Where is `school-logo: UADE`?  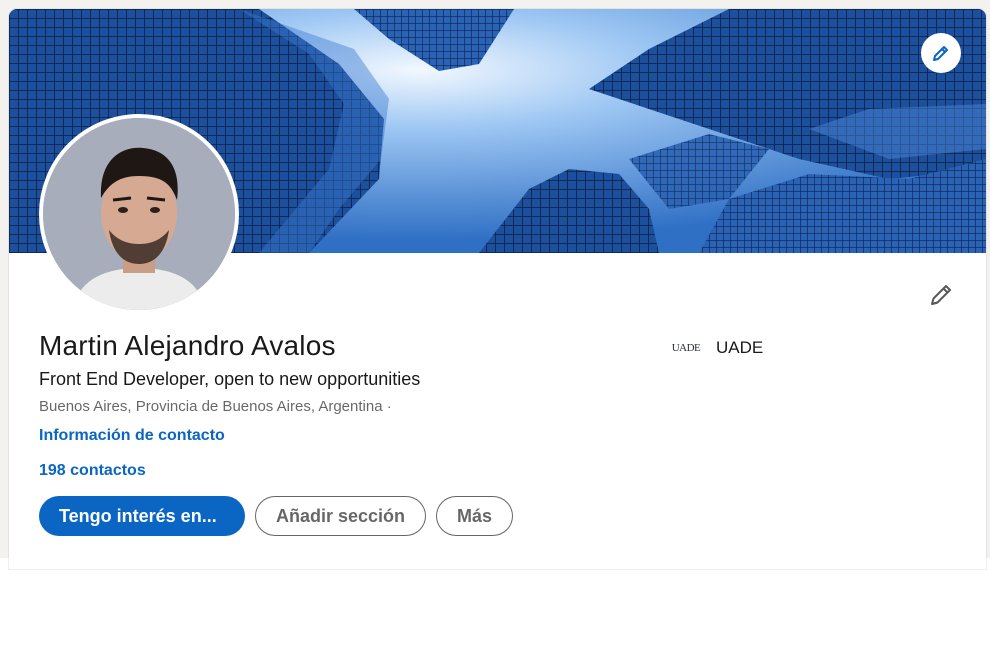 school-logo: UADE is located at coordinates (686, 348).